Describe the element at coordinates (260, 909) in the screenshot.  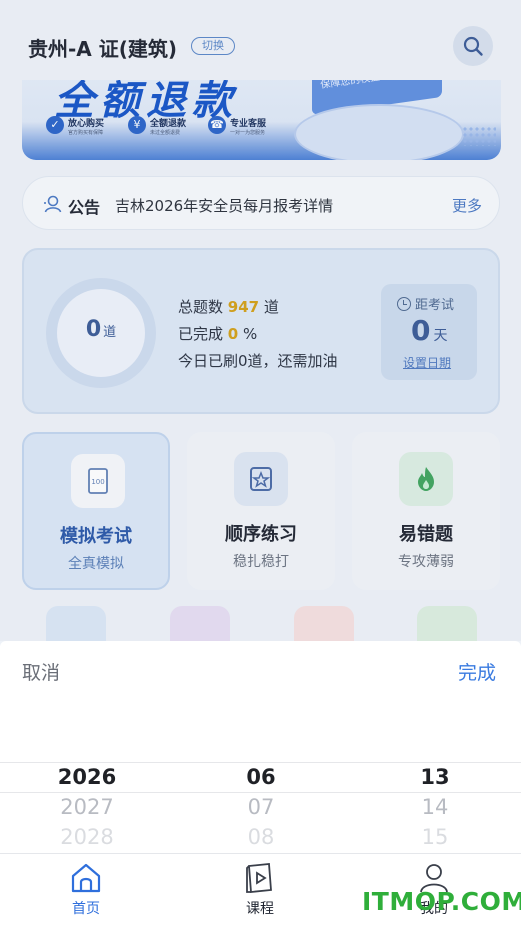
I see `nav-label: 课程` at that location.